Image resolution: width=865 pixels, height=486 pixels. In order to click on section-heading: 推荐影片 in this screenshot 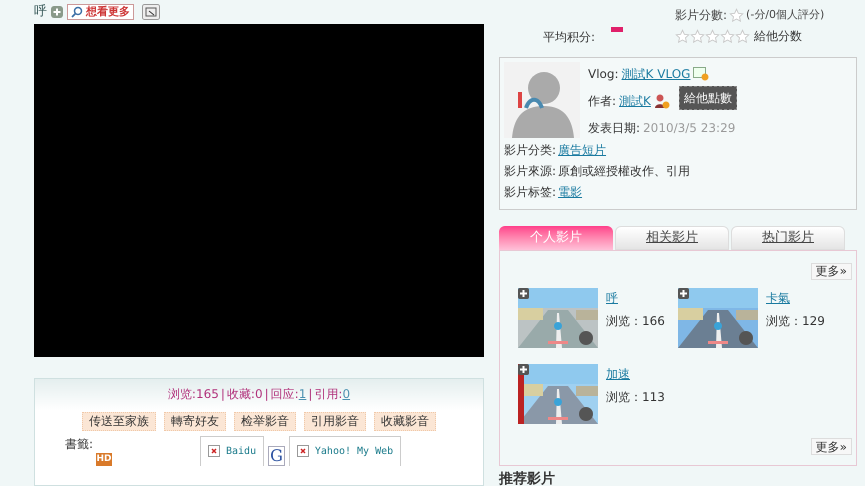, I will do `click(527, 479)`.